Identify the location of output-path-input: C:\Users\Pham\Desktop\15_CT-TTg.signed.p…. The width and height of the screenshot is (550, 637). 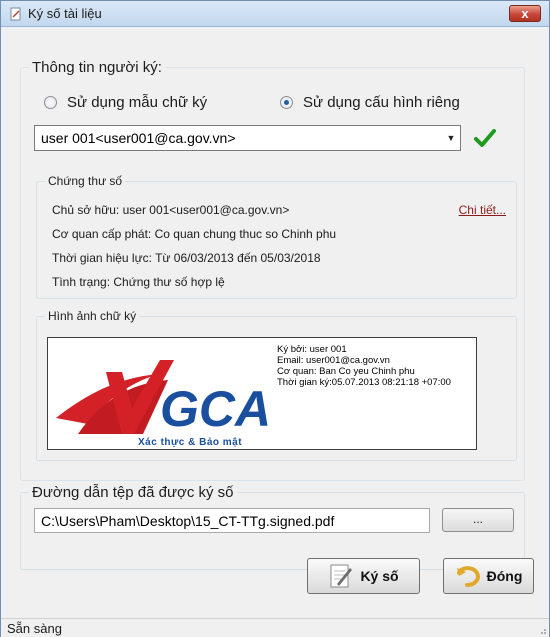
(232, 520).